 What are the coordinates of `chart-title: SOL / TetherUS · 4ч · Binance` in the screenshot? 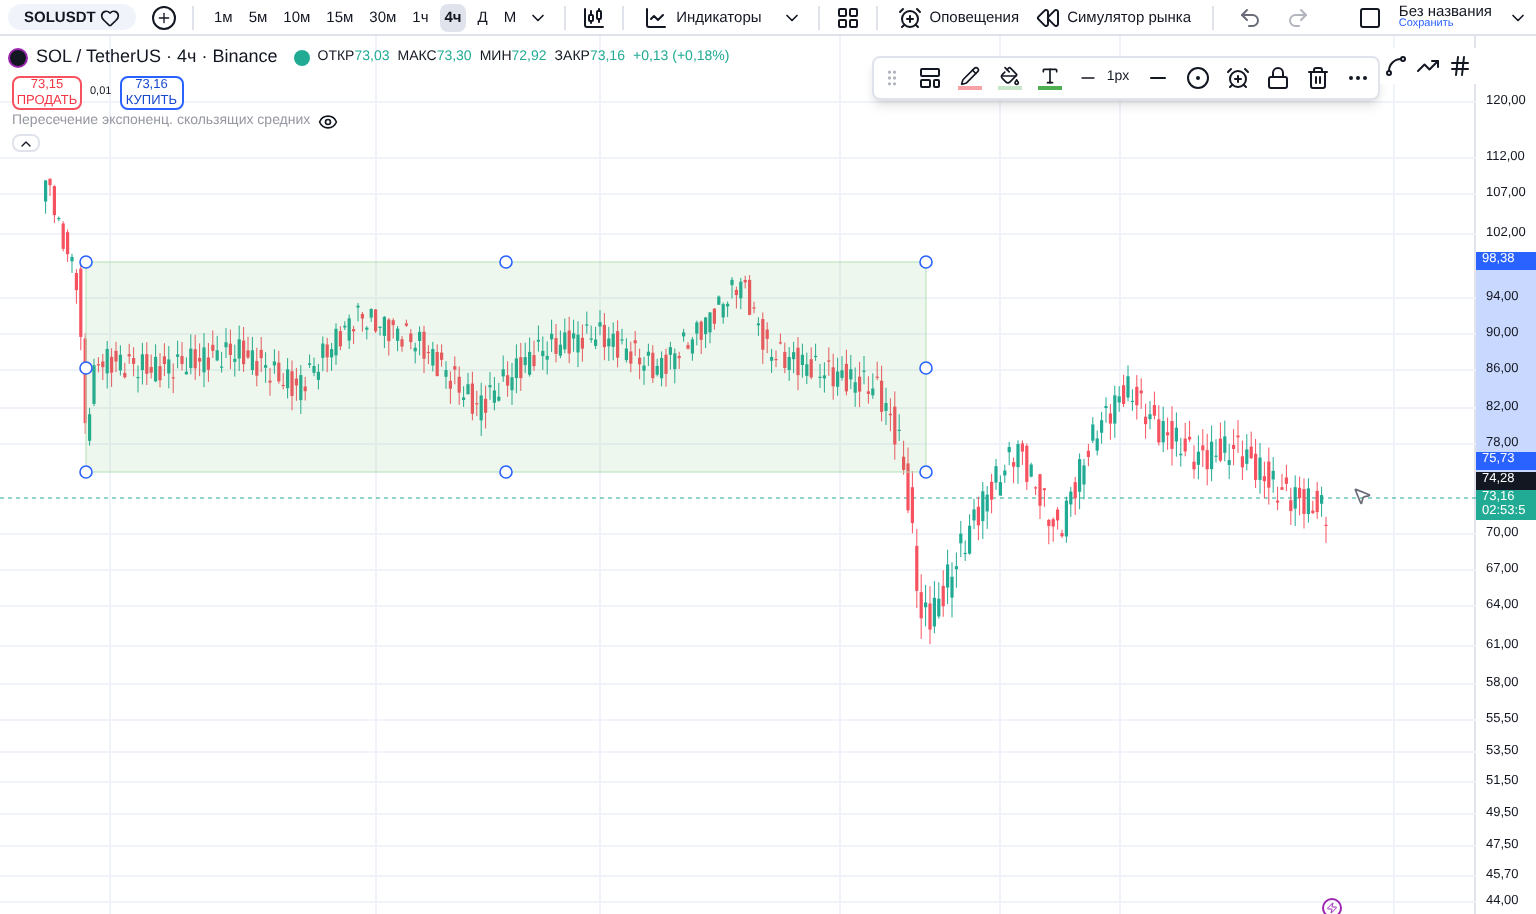 It's located at (157, 57).